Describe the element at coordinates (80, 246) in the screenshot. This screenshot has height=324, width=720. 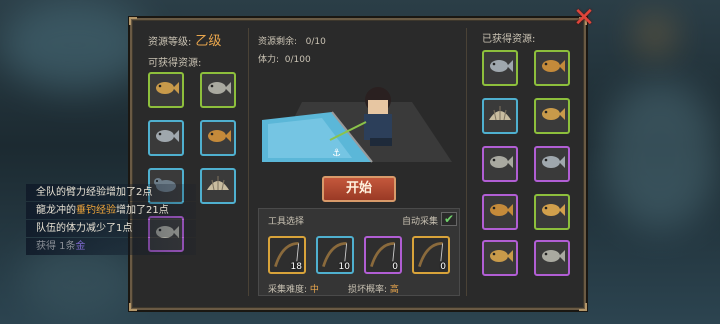
I see `log-highlight: 金` at that location.